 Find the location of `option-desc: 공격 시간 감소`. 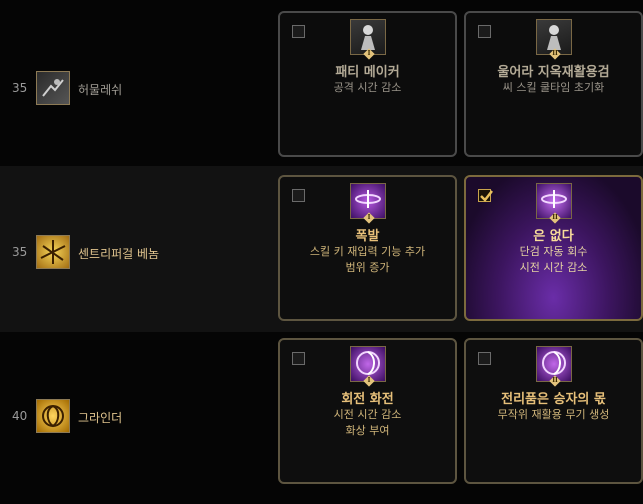

option-desc: 공격 시간 감소 is located at coordinates (367, 87).